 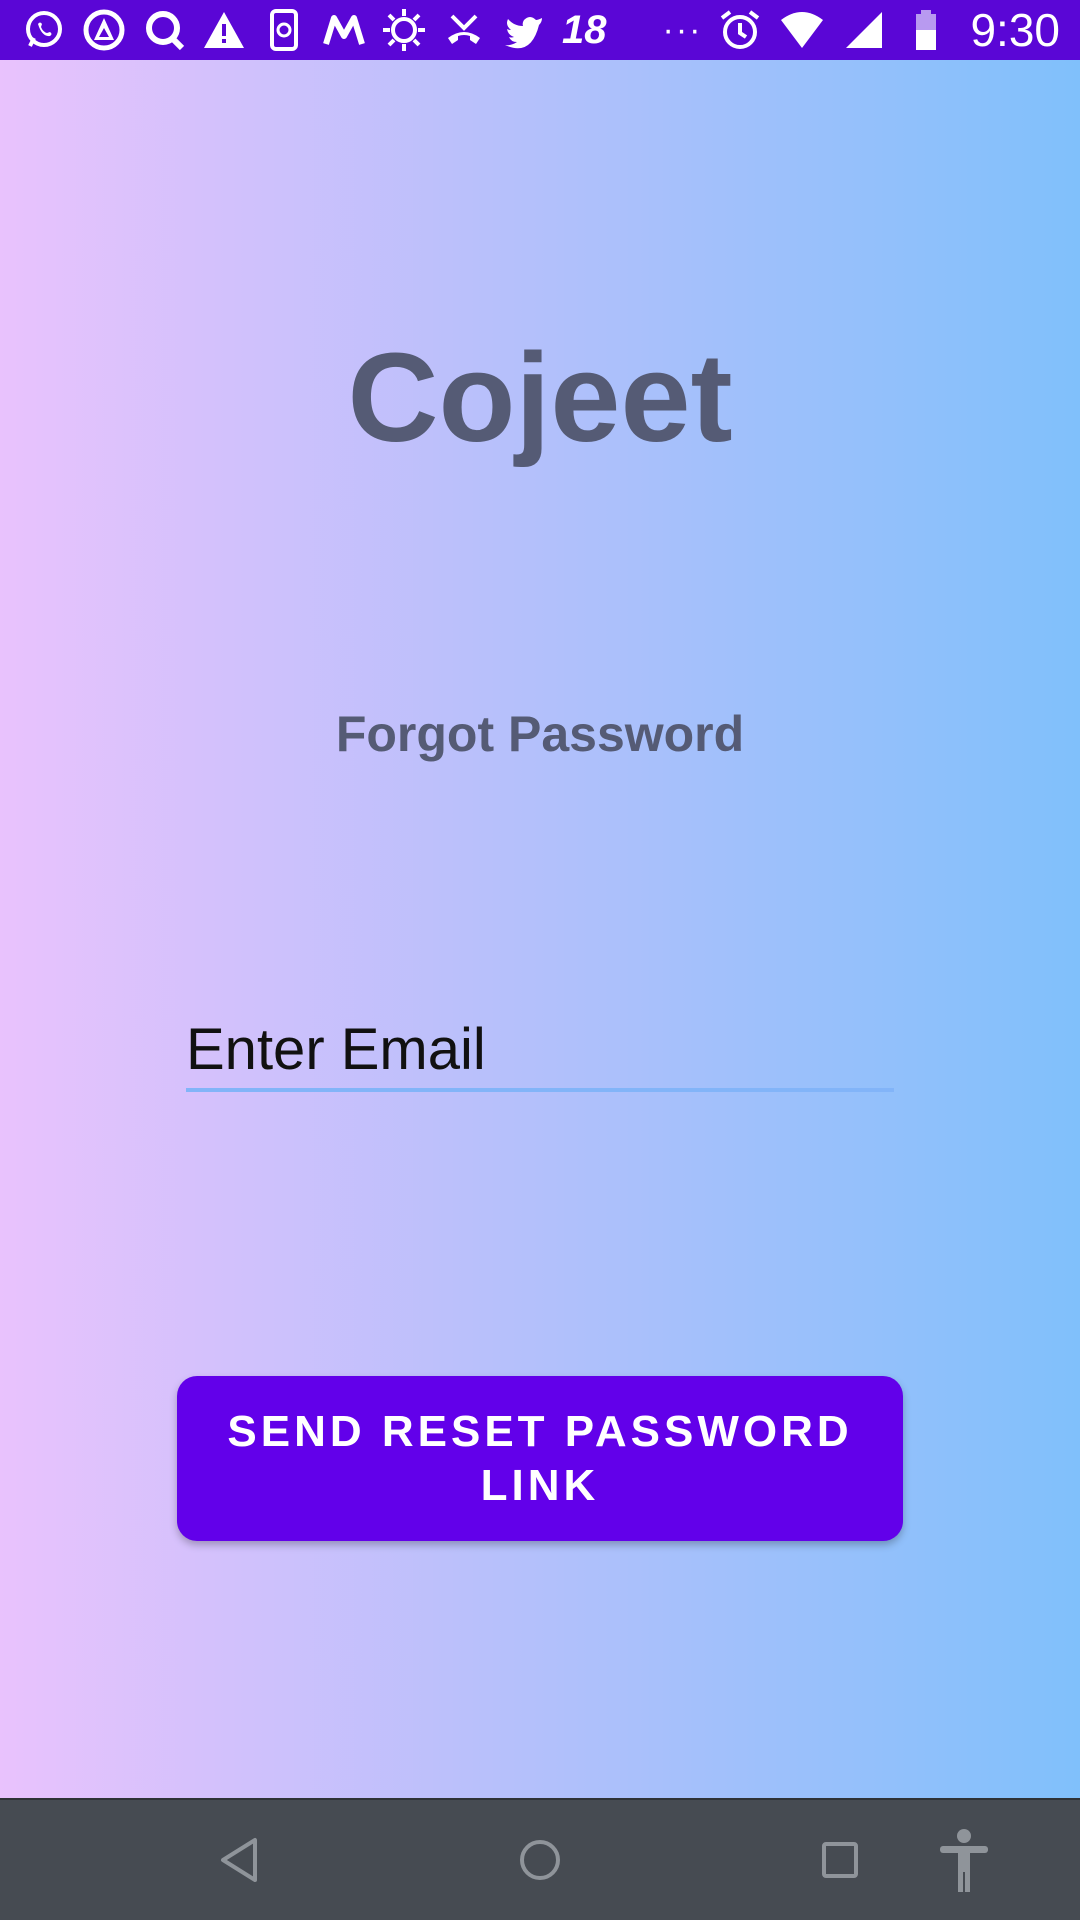 What do you see at coordinates (802, 30) in the screenshot?
I see `wifi-icon` at bounding box center [802, 30].